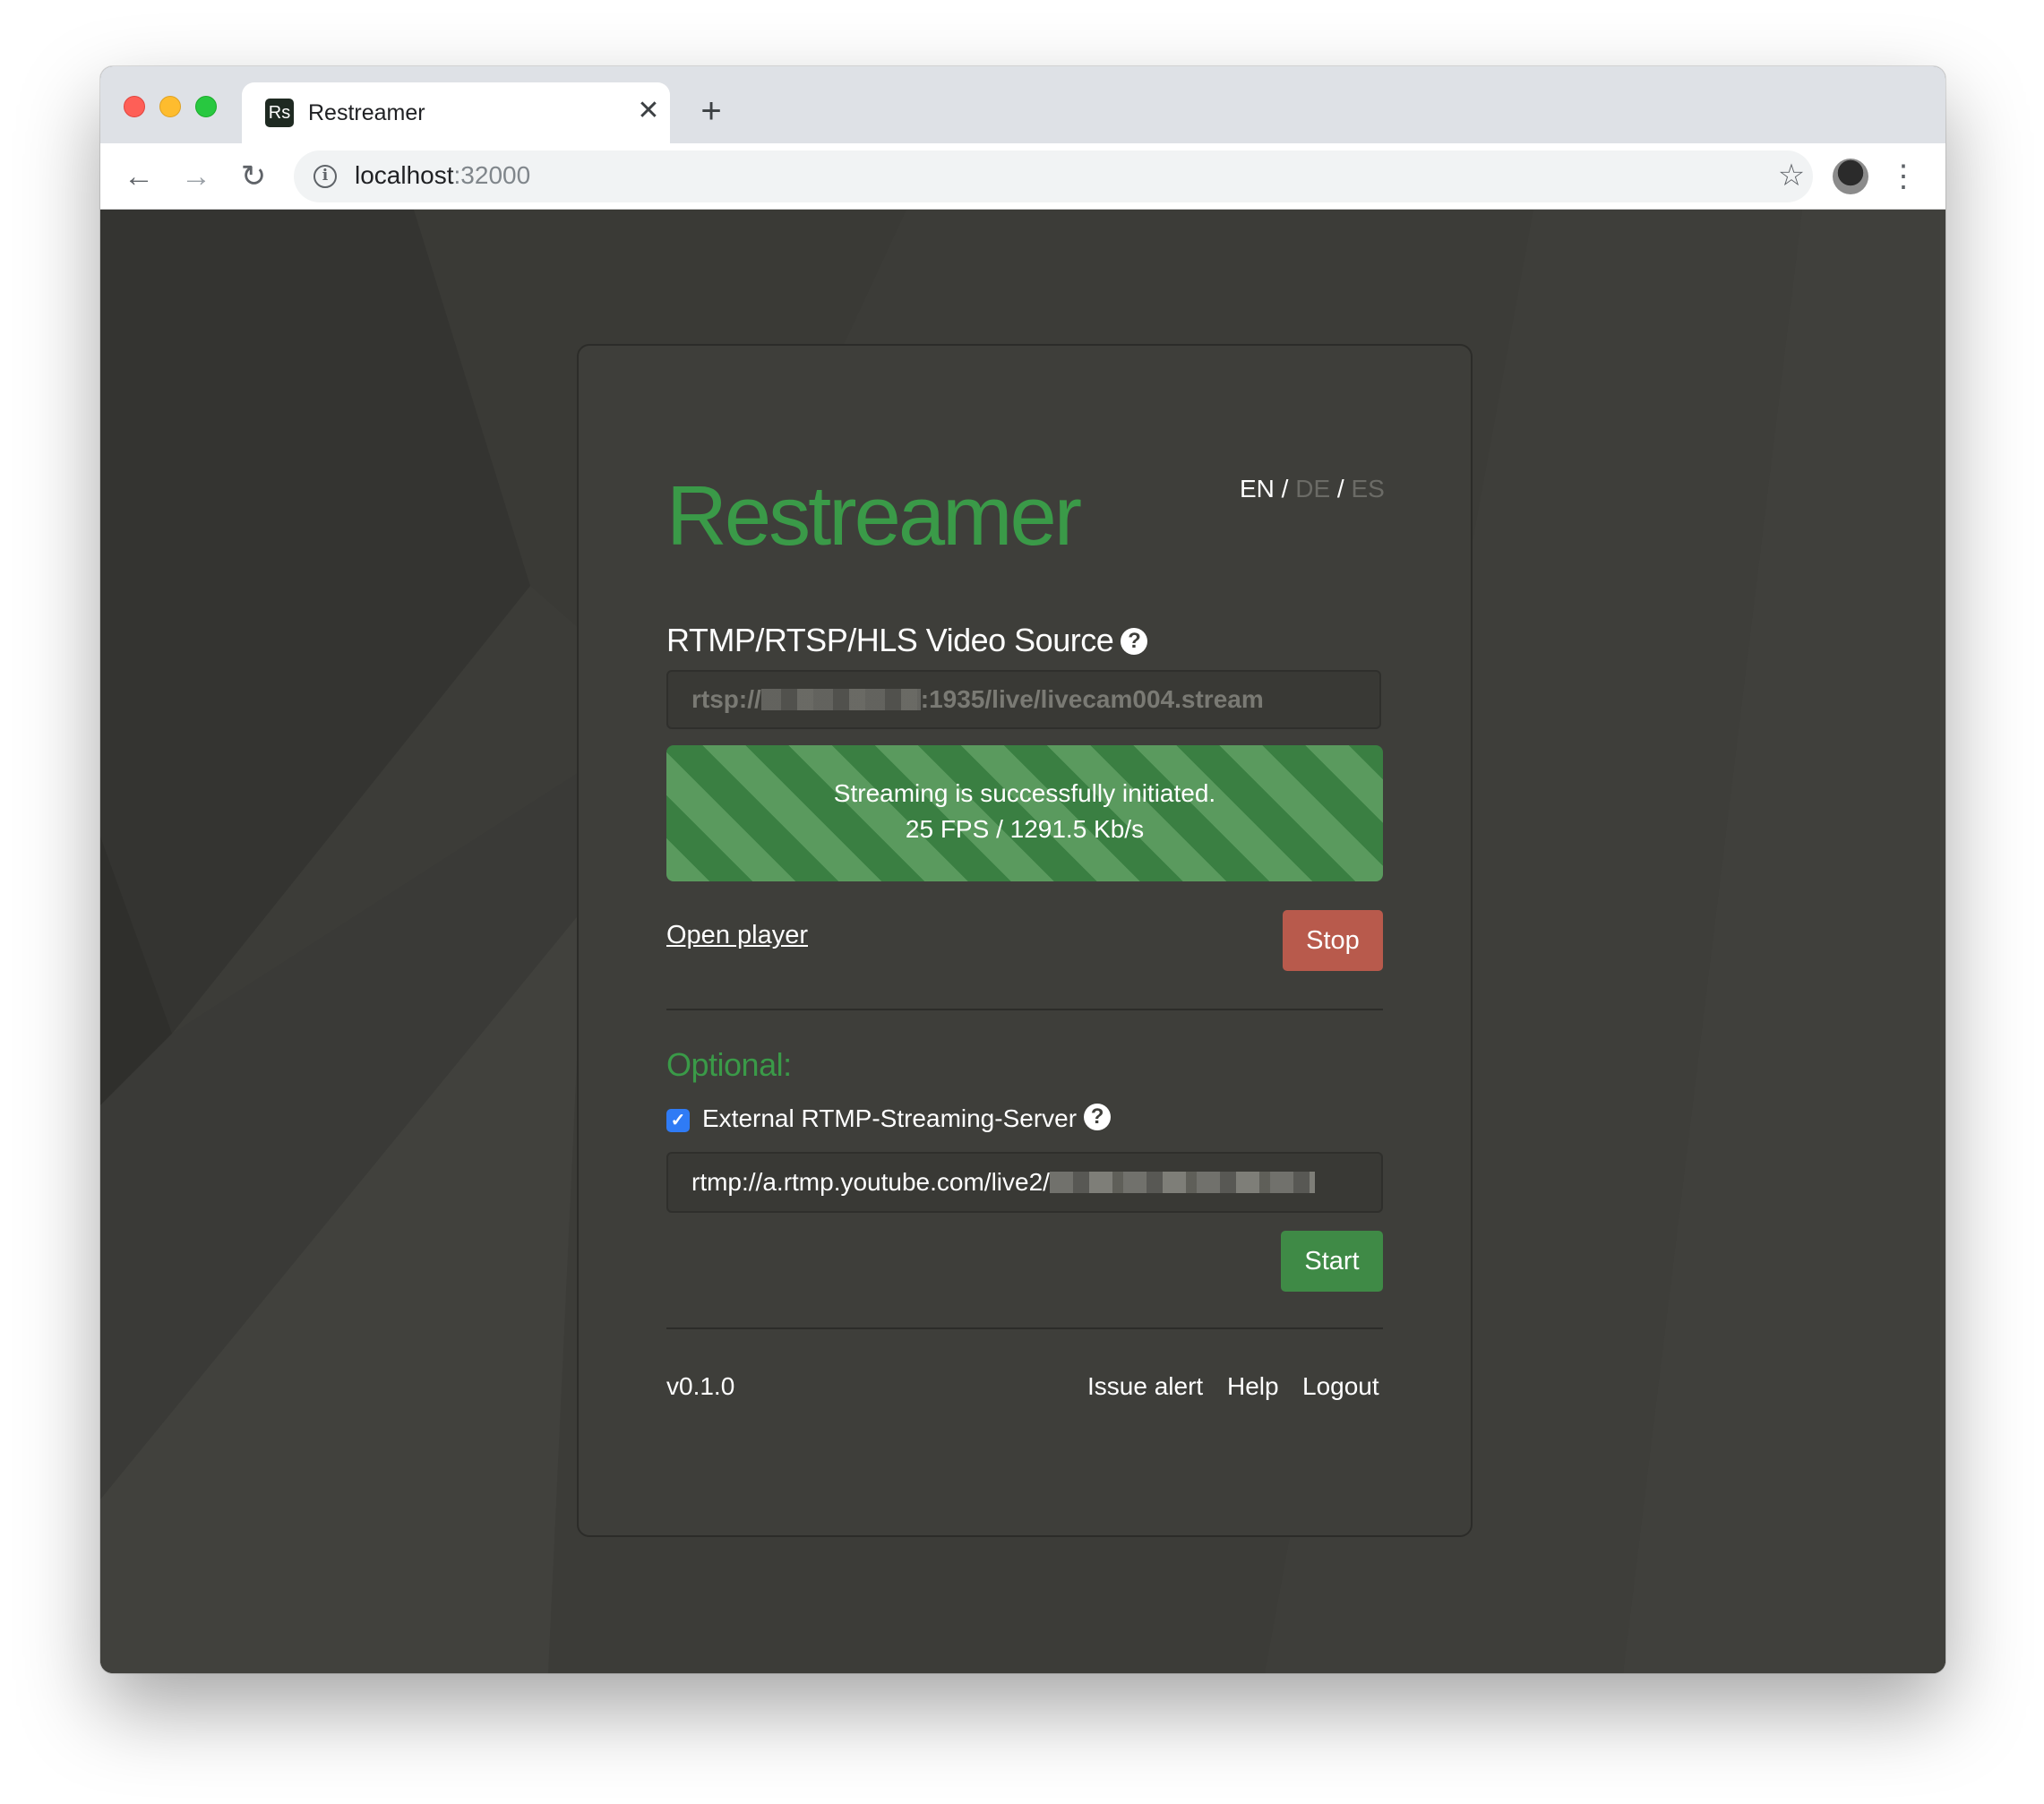 Image resolution: width=2044 pixels, height=1804 pixels. What do you see at coordinates (138, 177) in the screenshot?
I see `back-arrow-icon: ←` at bounding box center [138, 177].